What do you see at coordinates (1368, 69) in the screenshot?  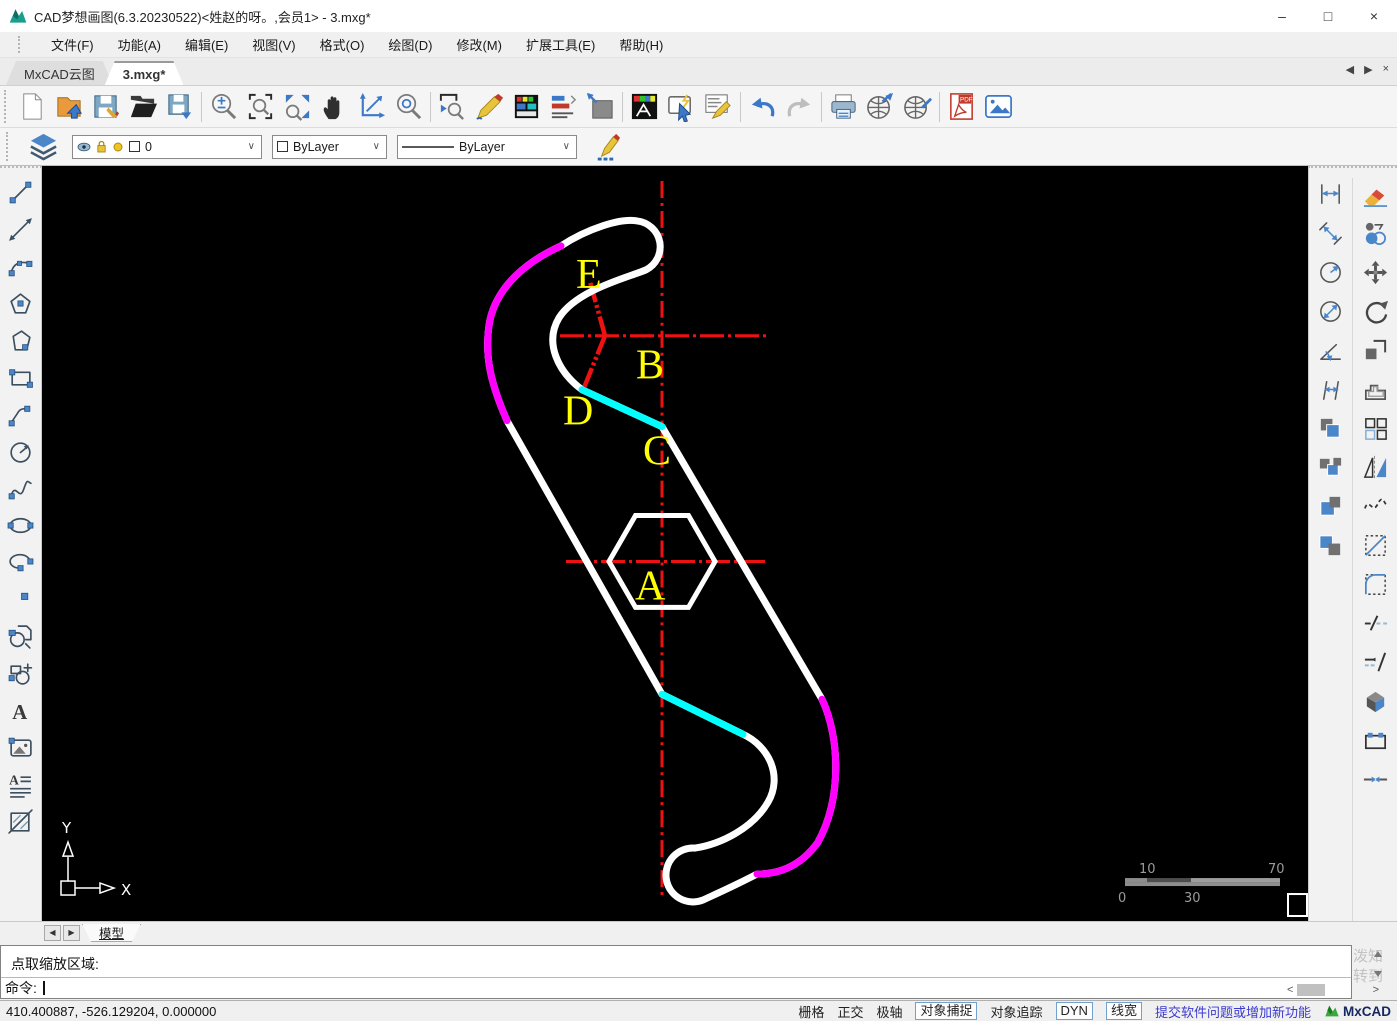 I see `tab-scroll-right-icon: ▶` at bounding box center [1368, 69].